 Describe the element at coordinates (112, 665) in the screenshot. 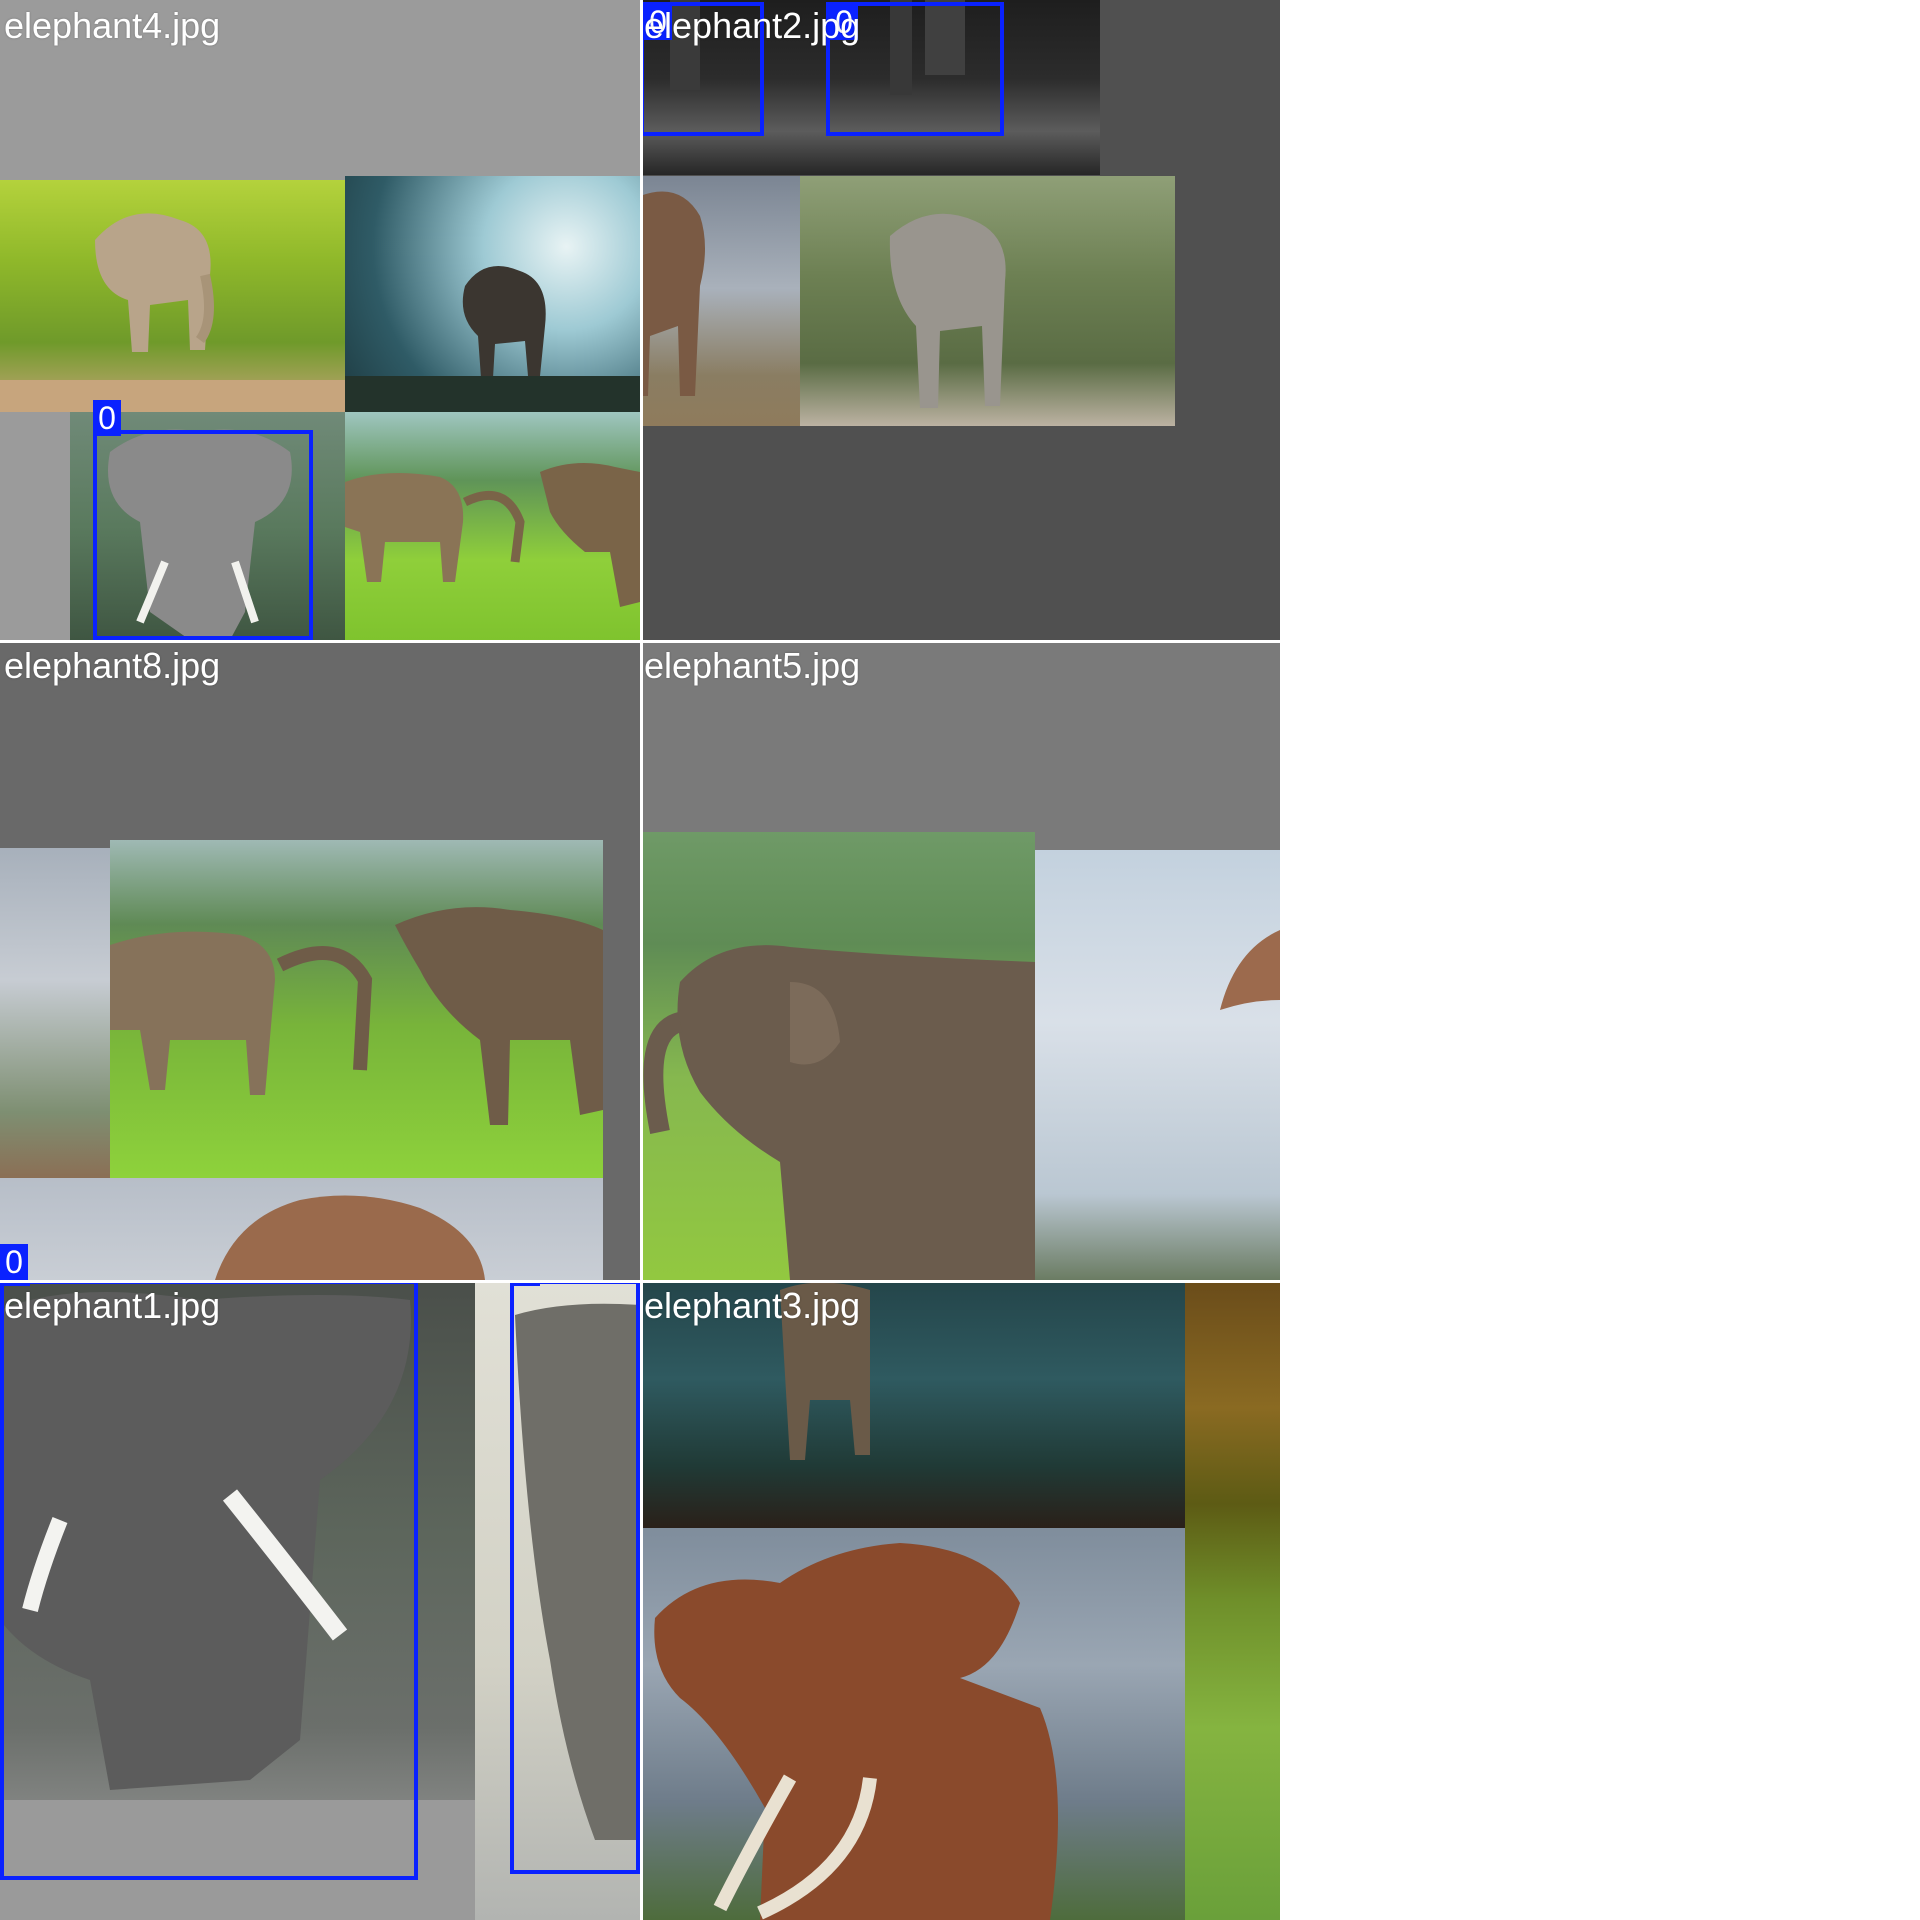

I see `tile-filename: elephant8.jpg` at that location.